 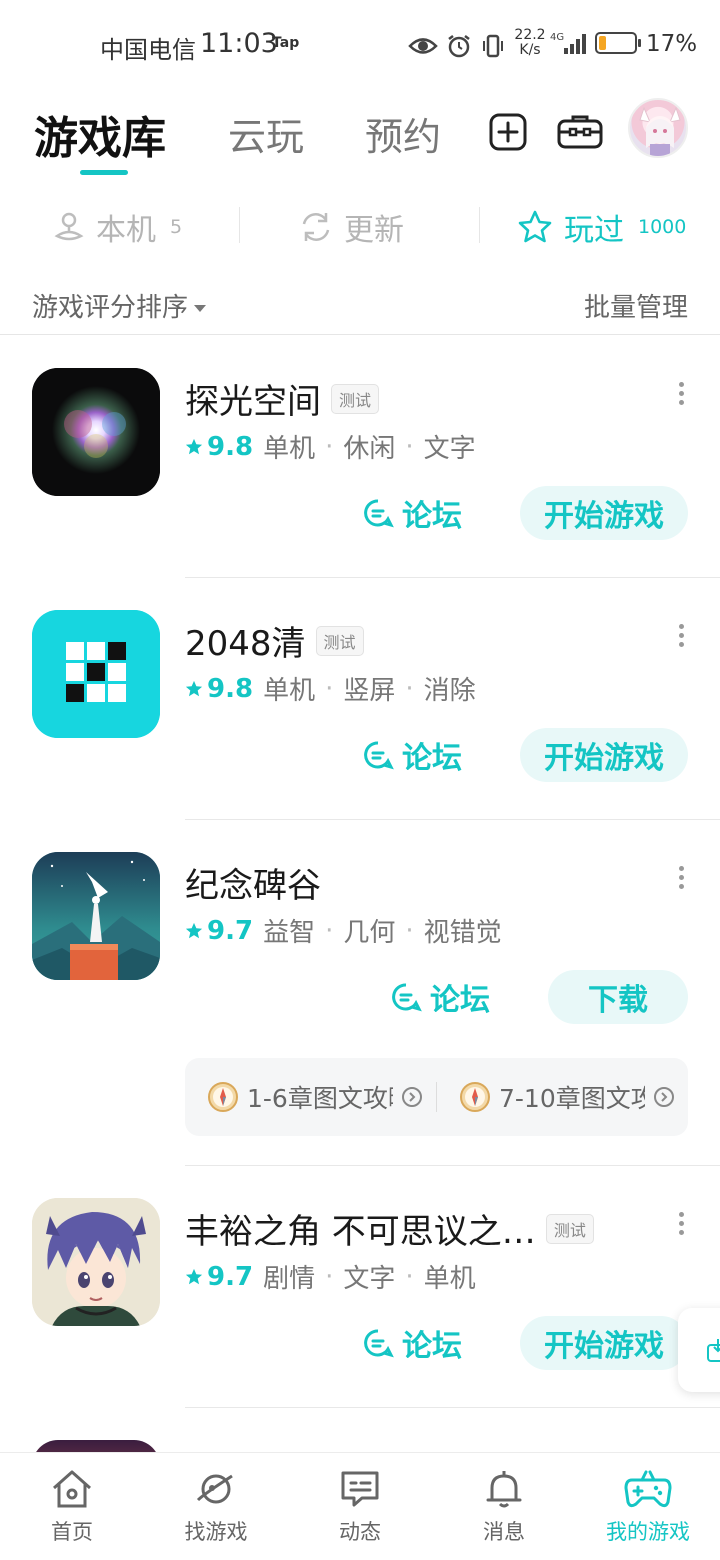 I want to click on game-score-value: 9.7, so click(x=230, y=930).